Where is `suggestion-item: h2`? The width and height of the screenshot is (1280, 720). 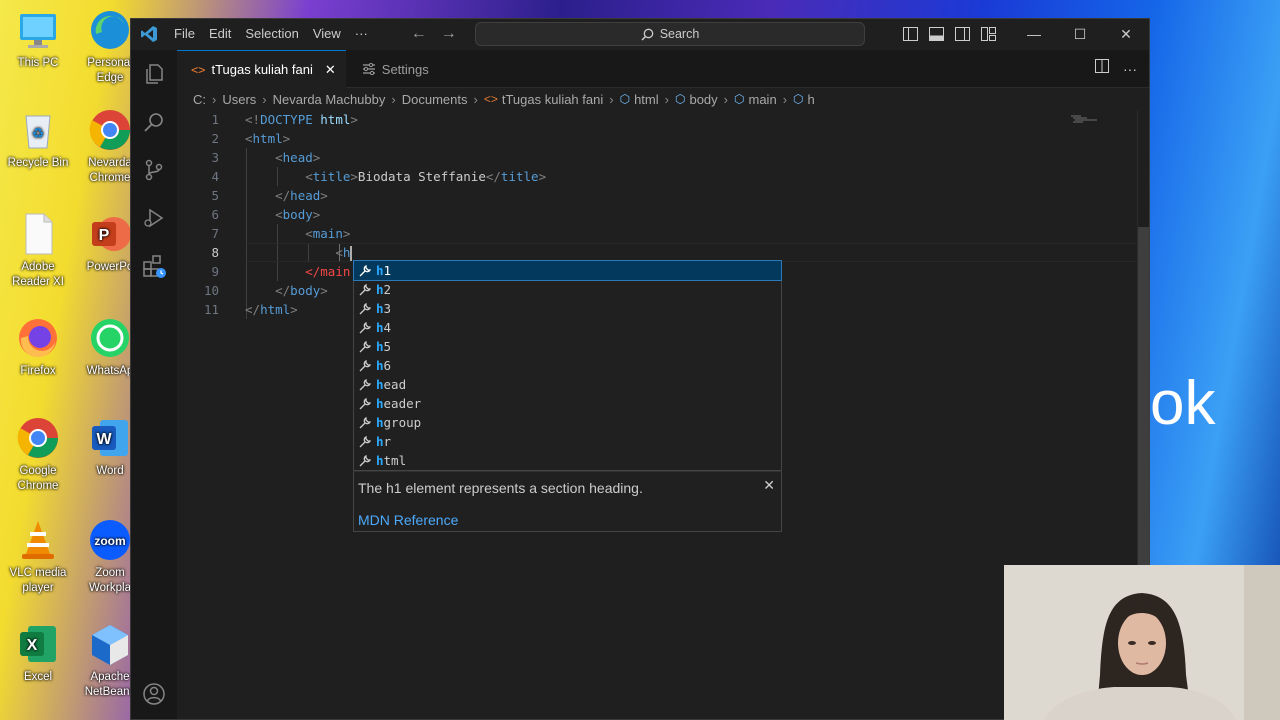
suggestion-item: h2 is located at coordinates (567, 289).